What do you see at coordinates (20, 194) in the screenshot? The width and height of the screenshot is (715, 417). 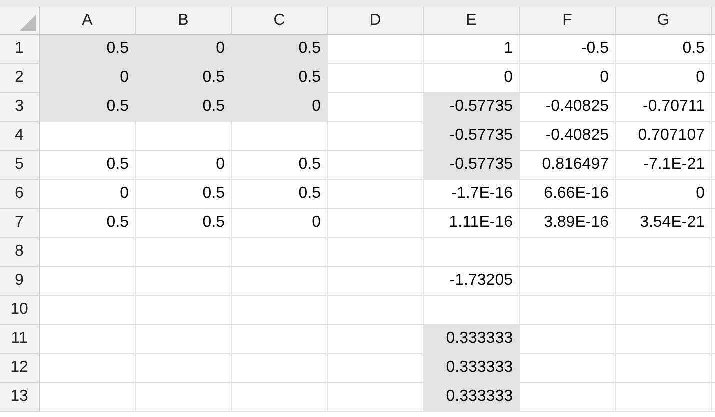 I see `row-header: 6` at bounding box center [20, 194].